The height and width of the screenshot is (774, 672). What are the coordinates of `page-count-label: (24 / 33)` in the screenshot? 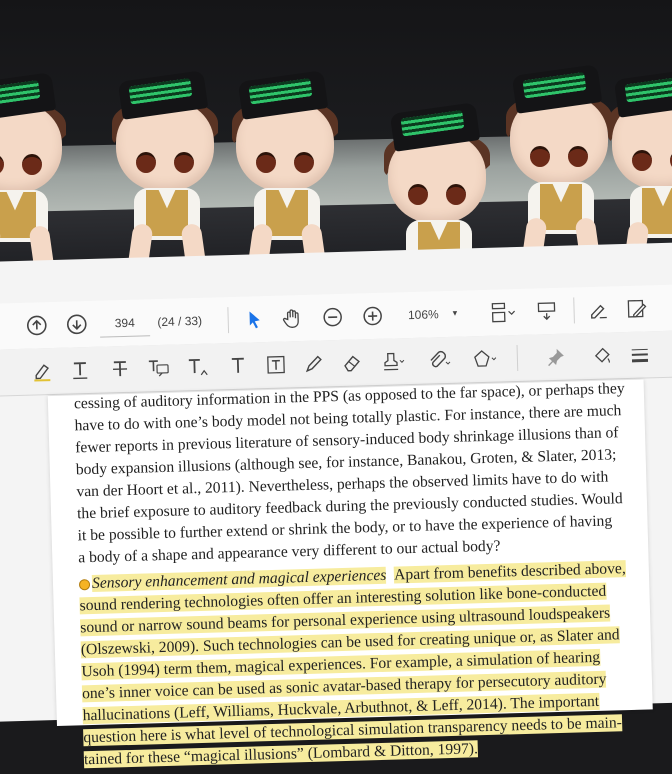 It's located at (179, 322).